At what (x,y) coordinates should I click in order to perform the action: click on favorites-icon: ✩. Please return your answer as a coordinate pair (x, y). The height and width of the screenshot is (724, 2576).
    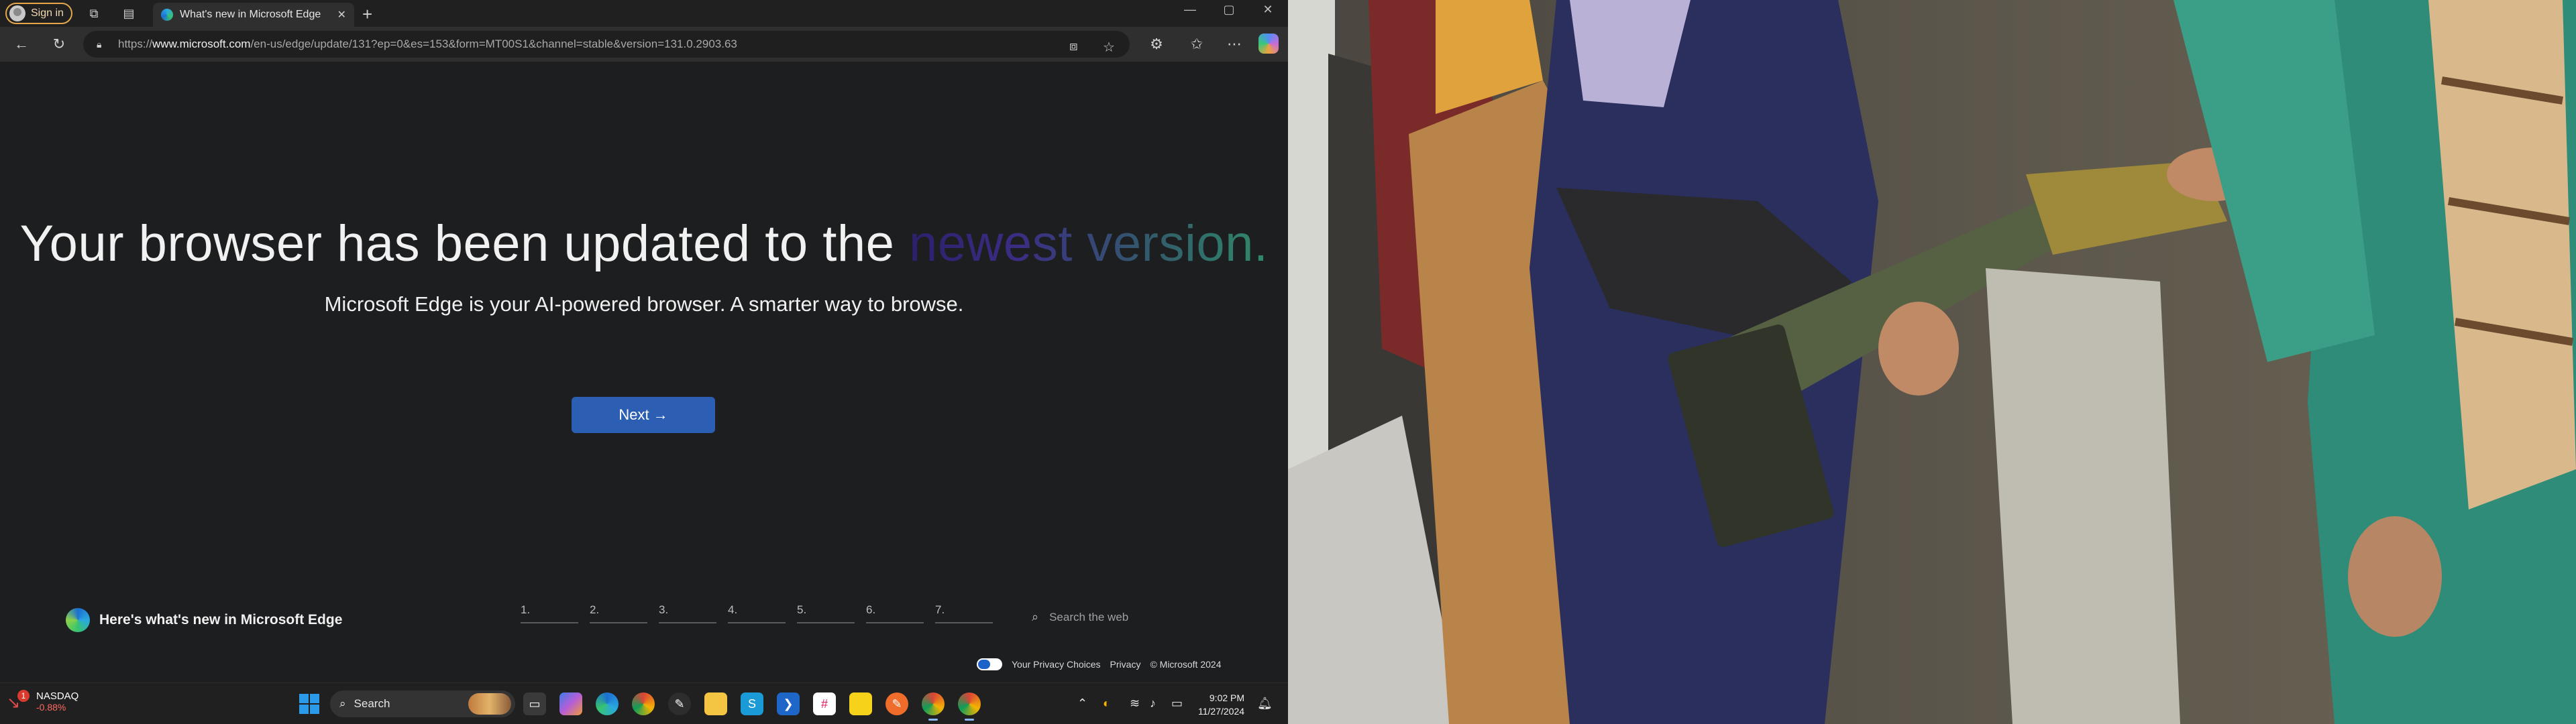
    Looking at the image, I should click on (1196, 44).